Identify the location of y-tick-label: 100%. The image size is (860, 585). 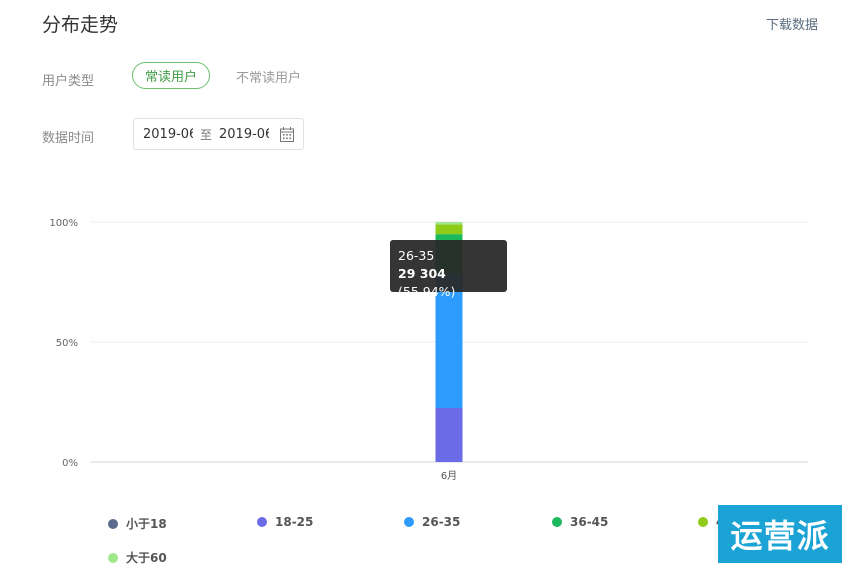
(63, 223).